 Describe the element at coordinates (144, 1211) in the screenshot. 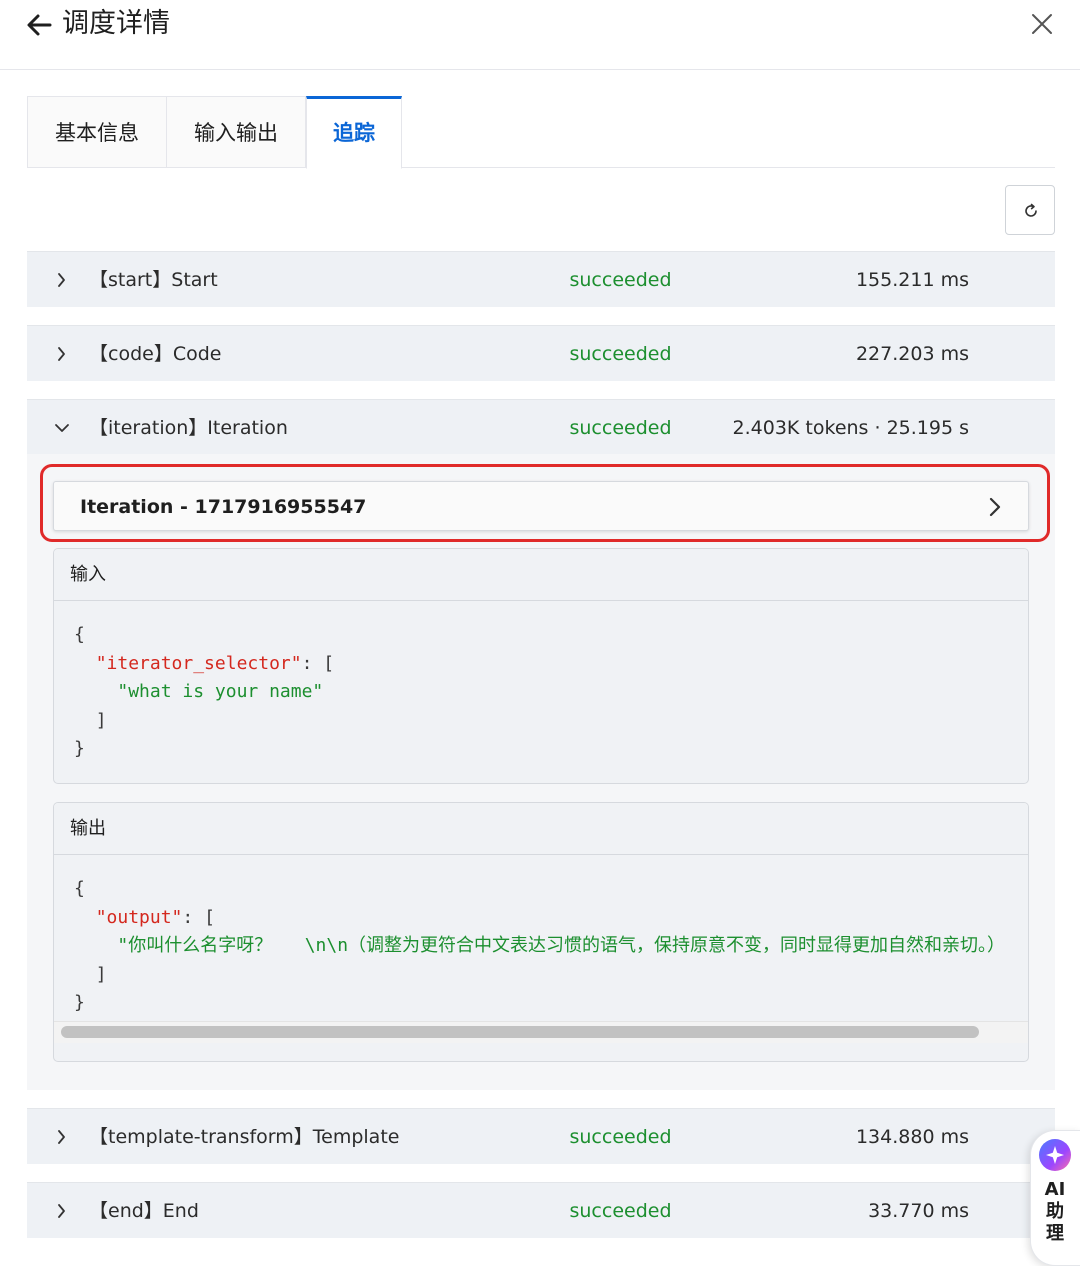

I see `trace-node-name: 【end】End` at that location.